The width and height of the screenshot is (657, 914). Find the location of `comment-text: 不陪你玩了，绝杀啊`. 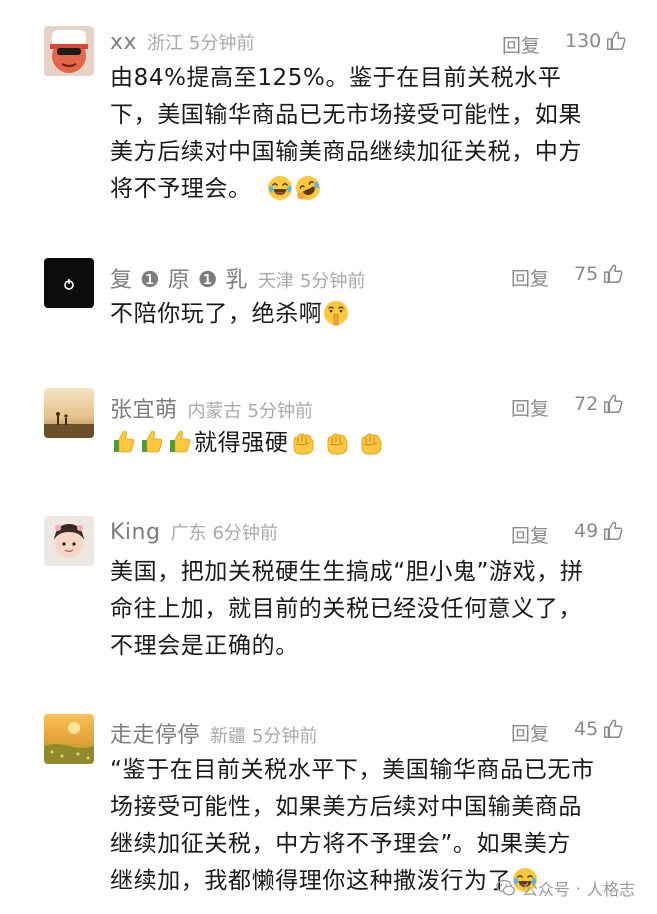

comment-text: 不陪你玩了，绝杀啊 is located at coordinates (370, 314).